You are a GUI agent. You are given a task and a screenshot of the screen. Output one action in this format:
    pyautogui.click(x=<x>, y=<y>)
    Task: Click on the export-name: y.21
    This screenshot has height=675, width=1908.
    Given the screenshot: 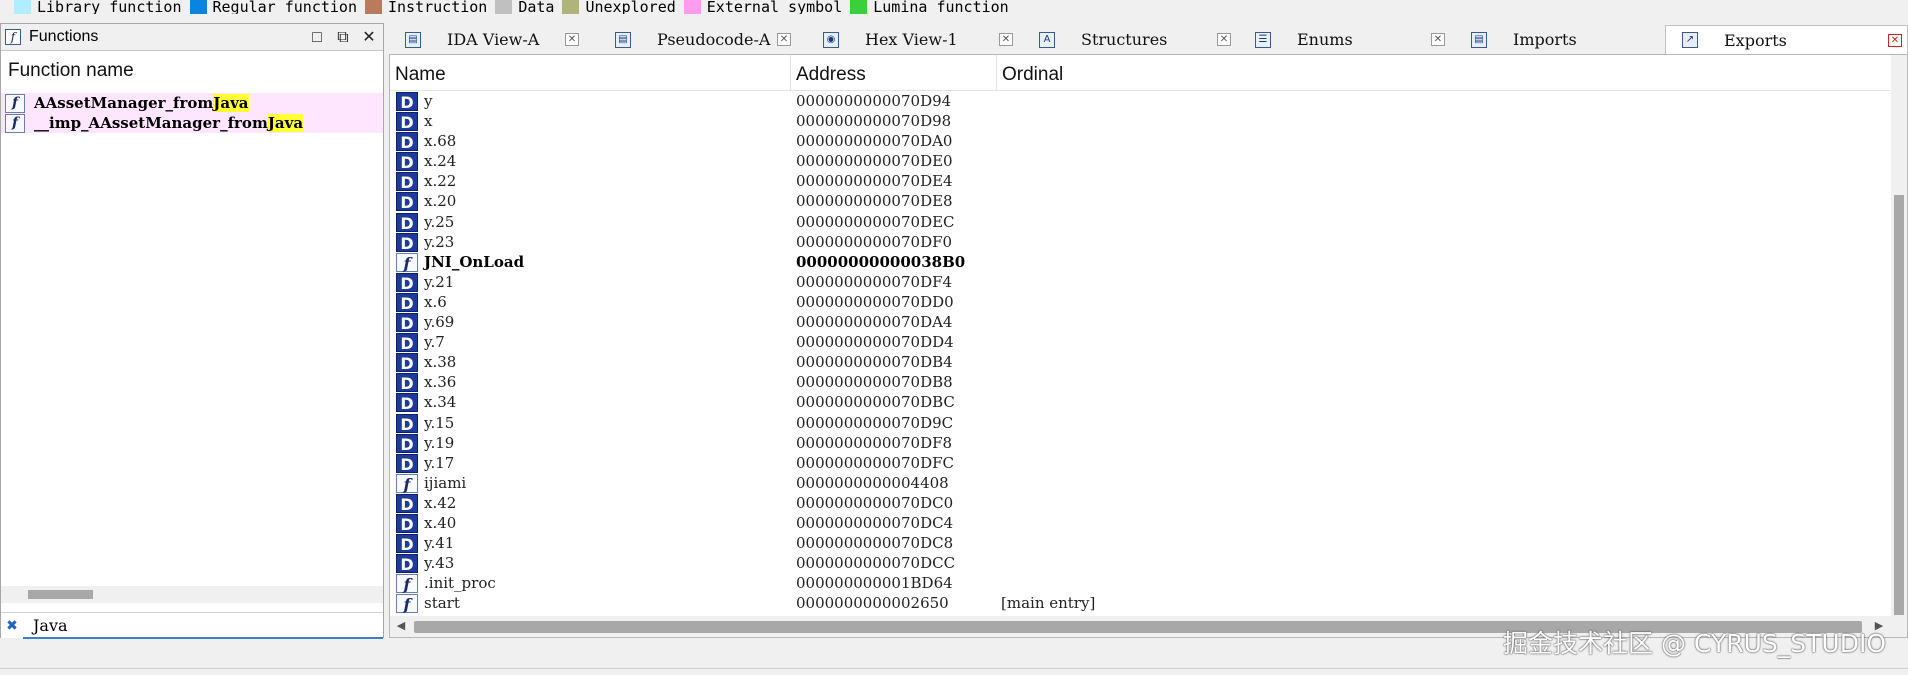 What is the action you would take?
    pyautogui.click(x=439, y=281)
    